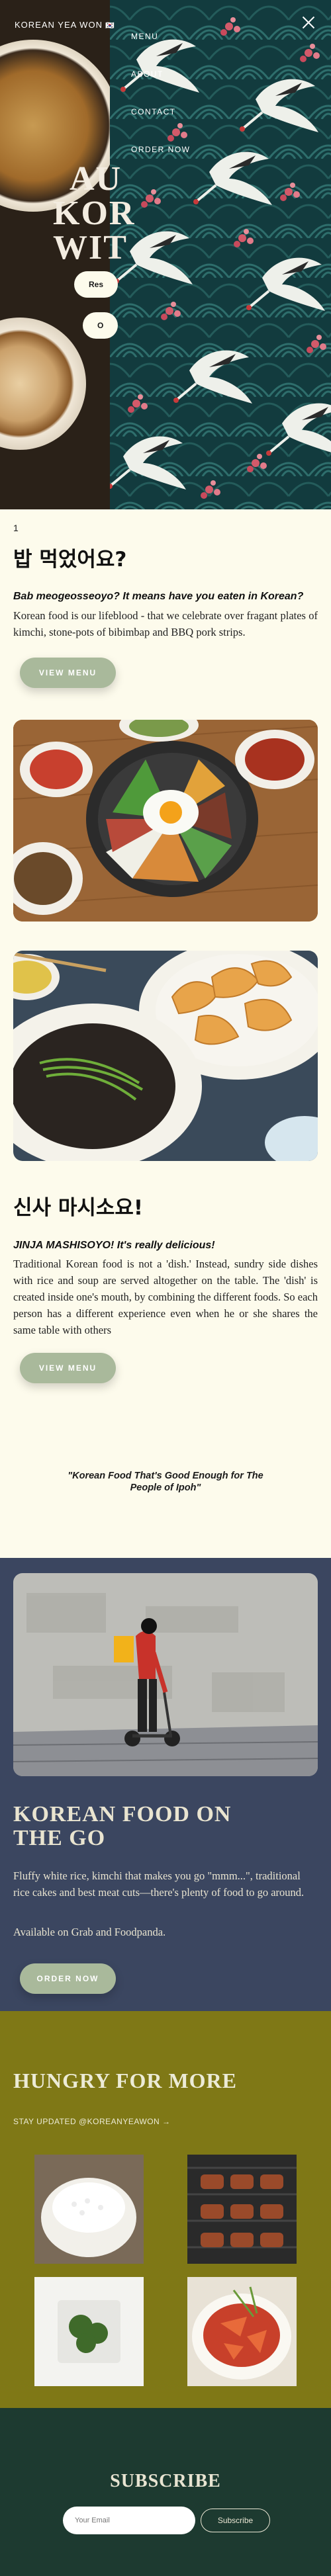 This screenshot has width=331, height=2576. Describe the element at coordinates (100, 325) in the screenshot. I see `order-button: O` at that location.